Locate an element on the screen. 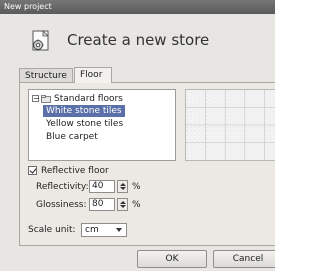  reflectivity-label: Reflectivity: is located at coordinates (62, 187).